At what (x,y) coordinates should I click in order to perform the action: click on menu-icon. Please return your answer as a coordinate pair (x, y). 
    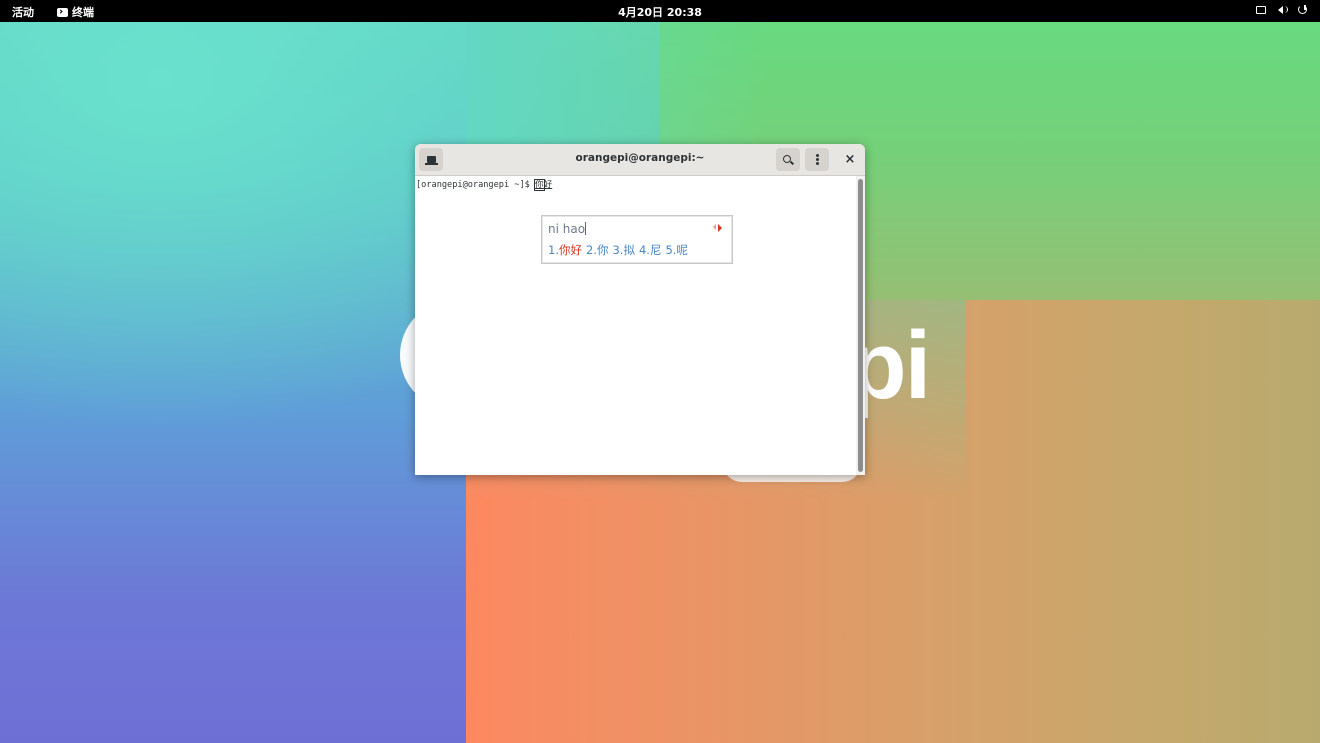
    Looking at the image, I should click on (817, 159).